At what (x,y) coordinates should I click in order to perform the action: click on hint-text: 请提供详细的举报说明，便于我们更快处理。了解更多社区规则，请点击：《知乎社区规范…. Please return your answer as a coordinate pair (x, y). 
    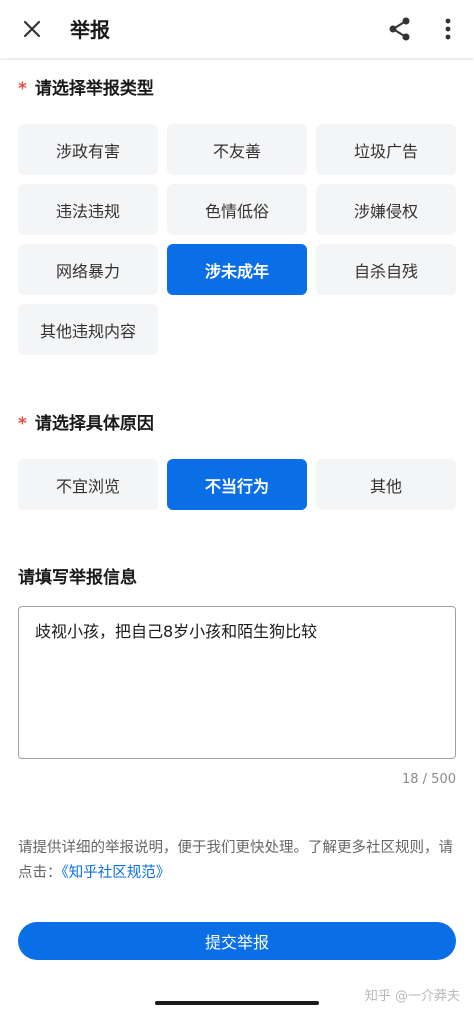
    Looking at the image, I should click on (238, 861).